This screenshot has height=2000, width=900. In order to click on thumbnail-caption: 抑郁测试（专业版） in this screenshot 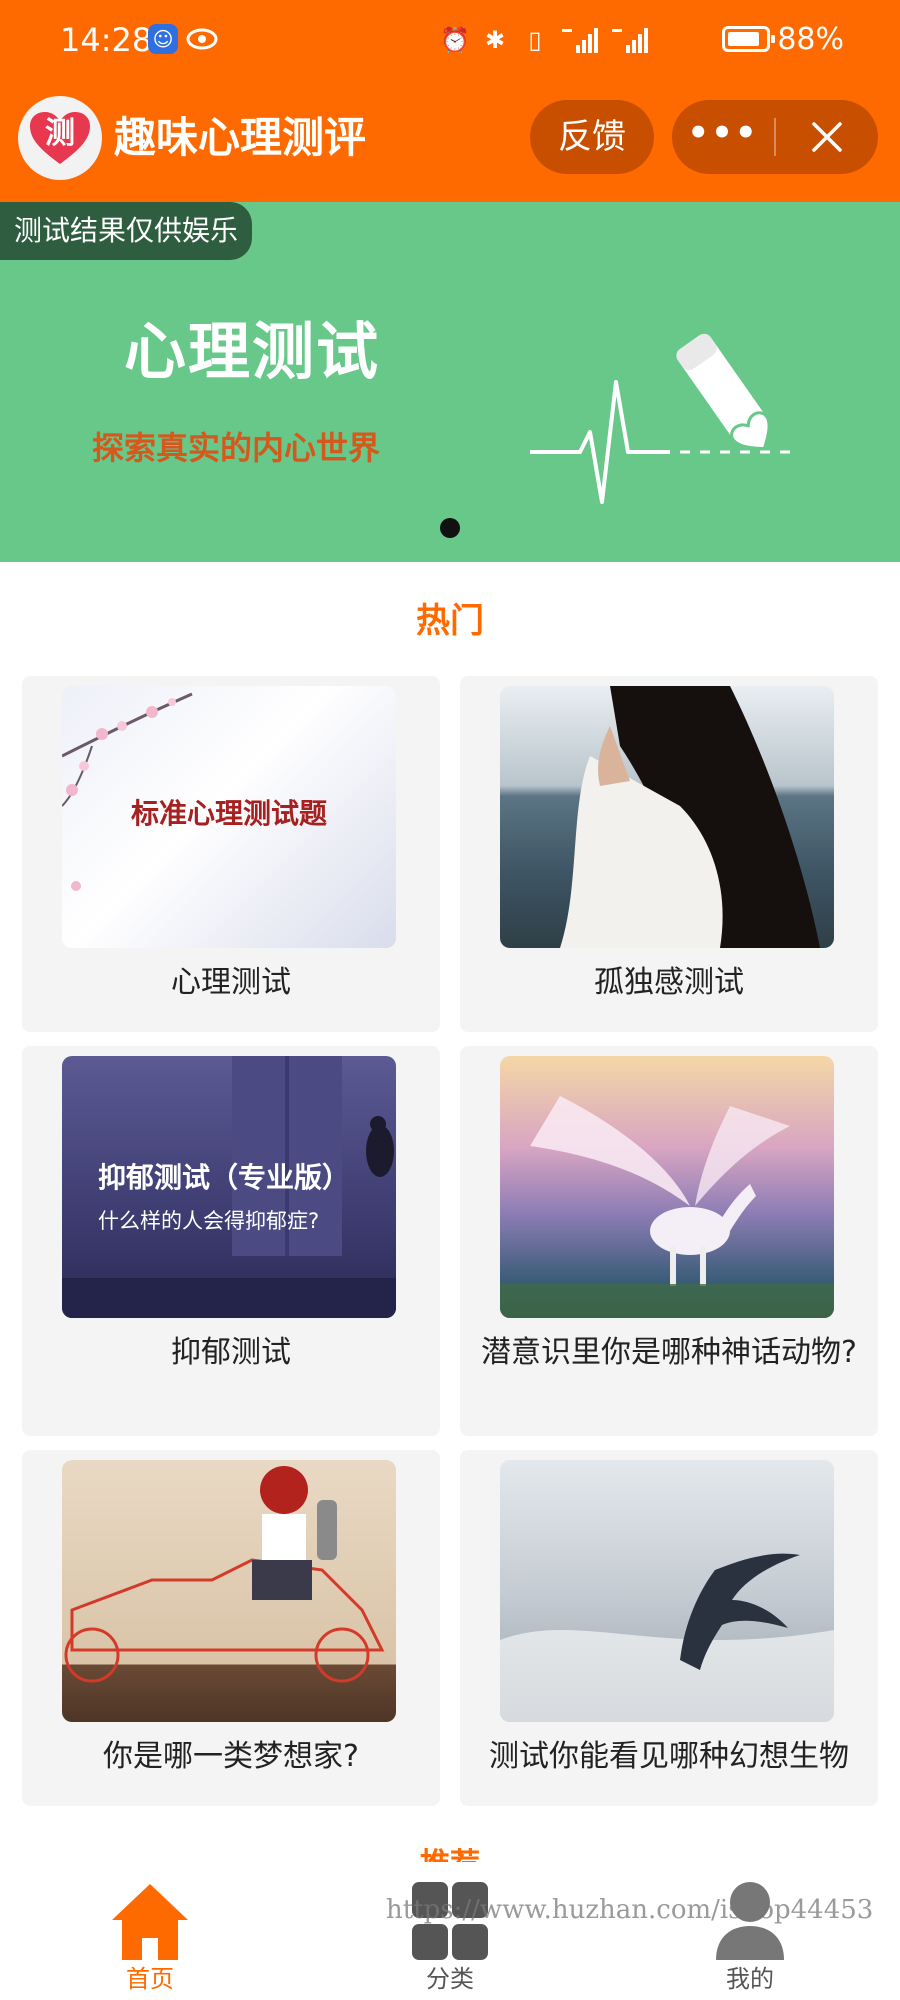, I will do `click(224, 1177)`.